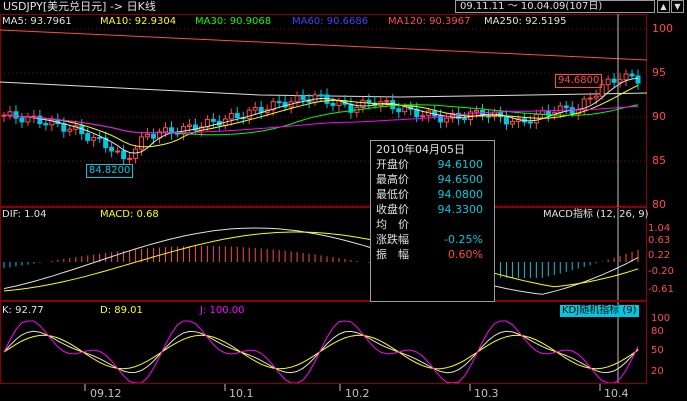  What do you see at coordinates (659, 255) in the screenshot?
I see `macd-axis-label: 0.22` at bounding box center [659, 255].